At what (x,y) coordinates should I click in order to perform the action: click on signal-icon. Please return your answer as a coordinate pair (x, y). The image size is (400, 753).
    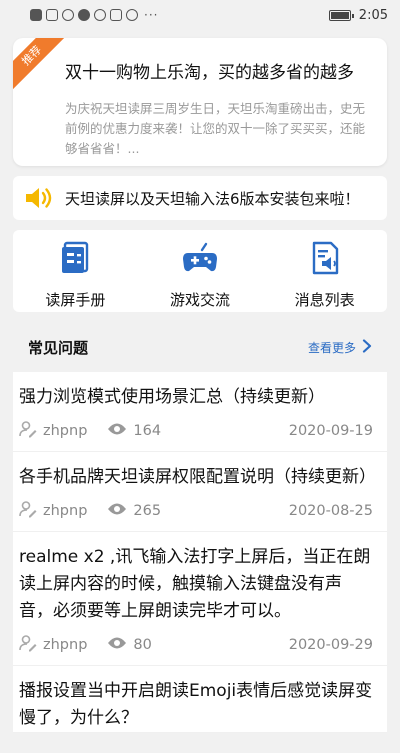
    Looking at the image, I should click on (52, 15).